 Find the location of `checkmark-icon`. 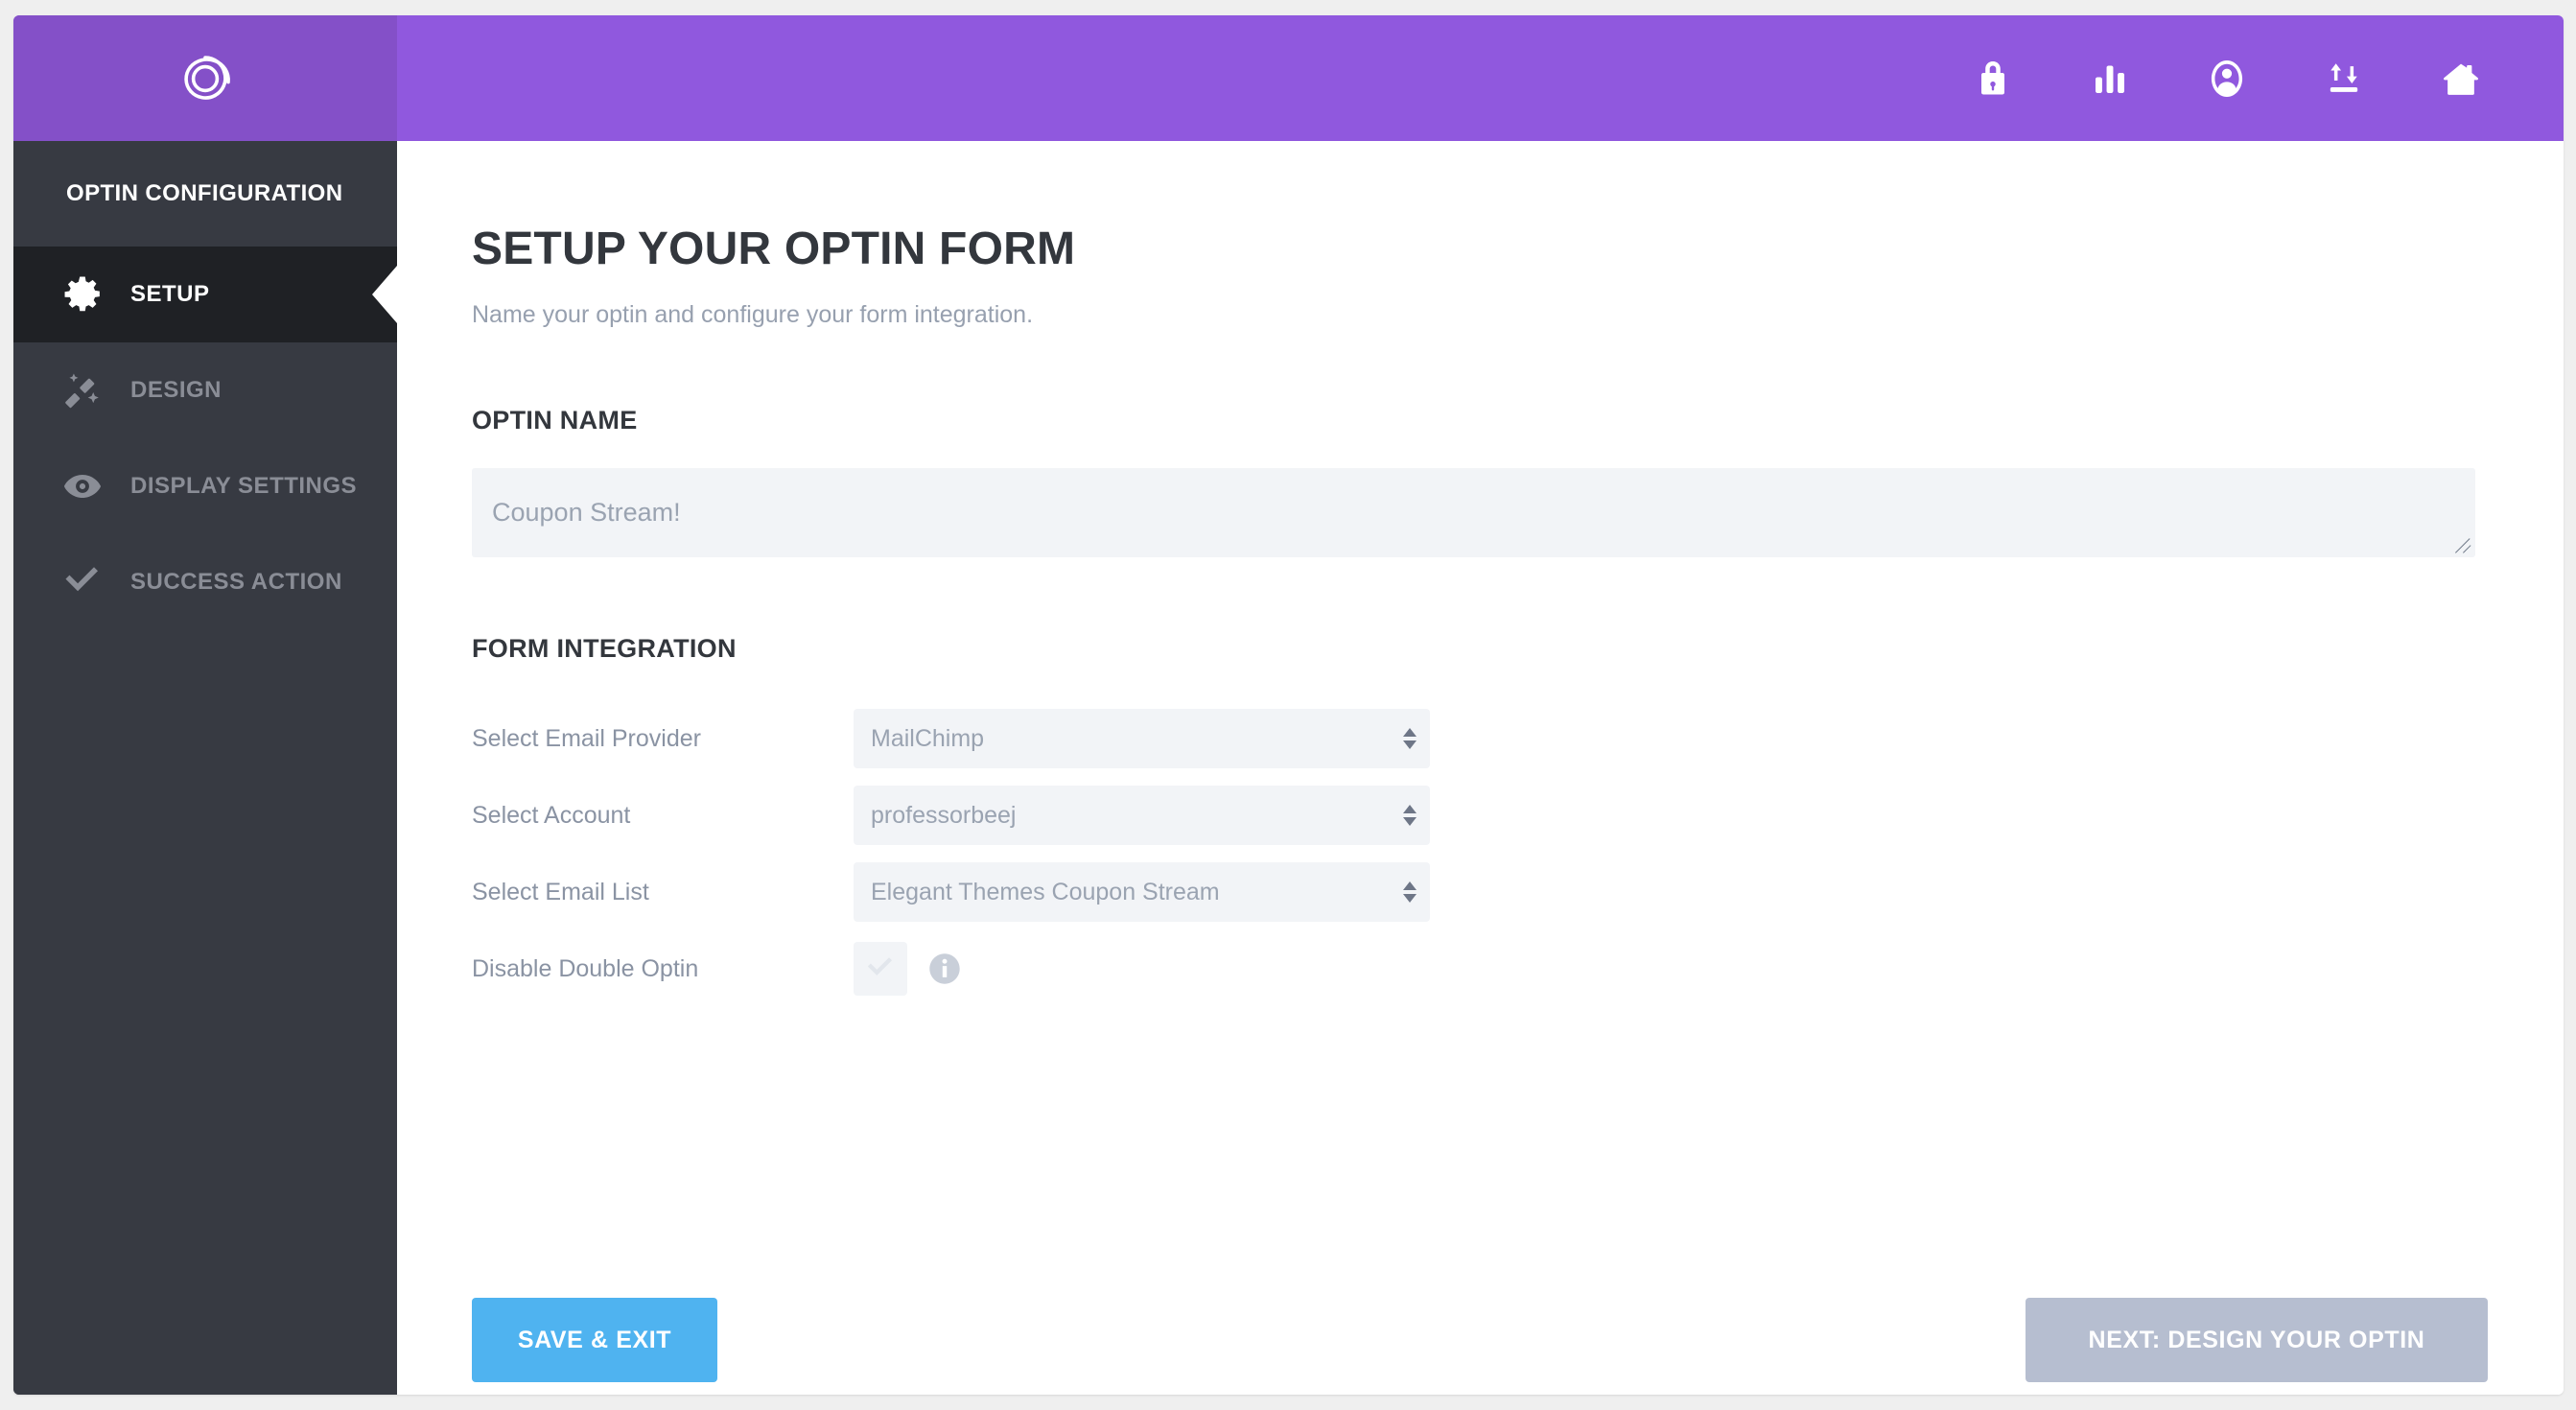

checkmark-icon is located at coordinates (880, 968).